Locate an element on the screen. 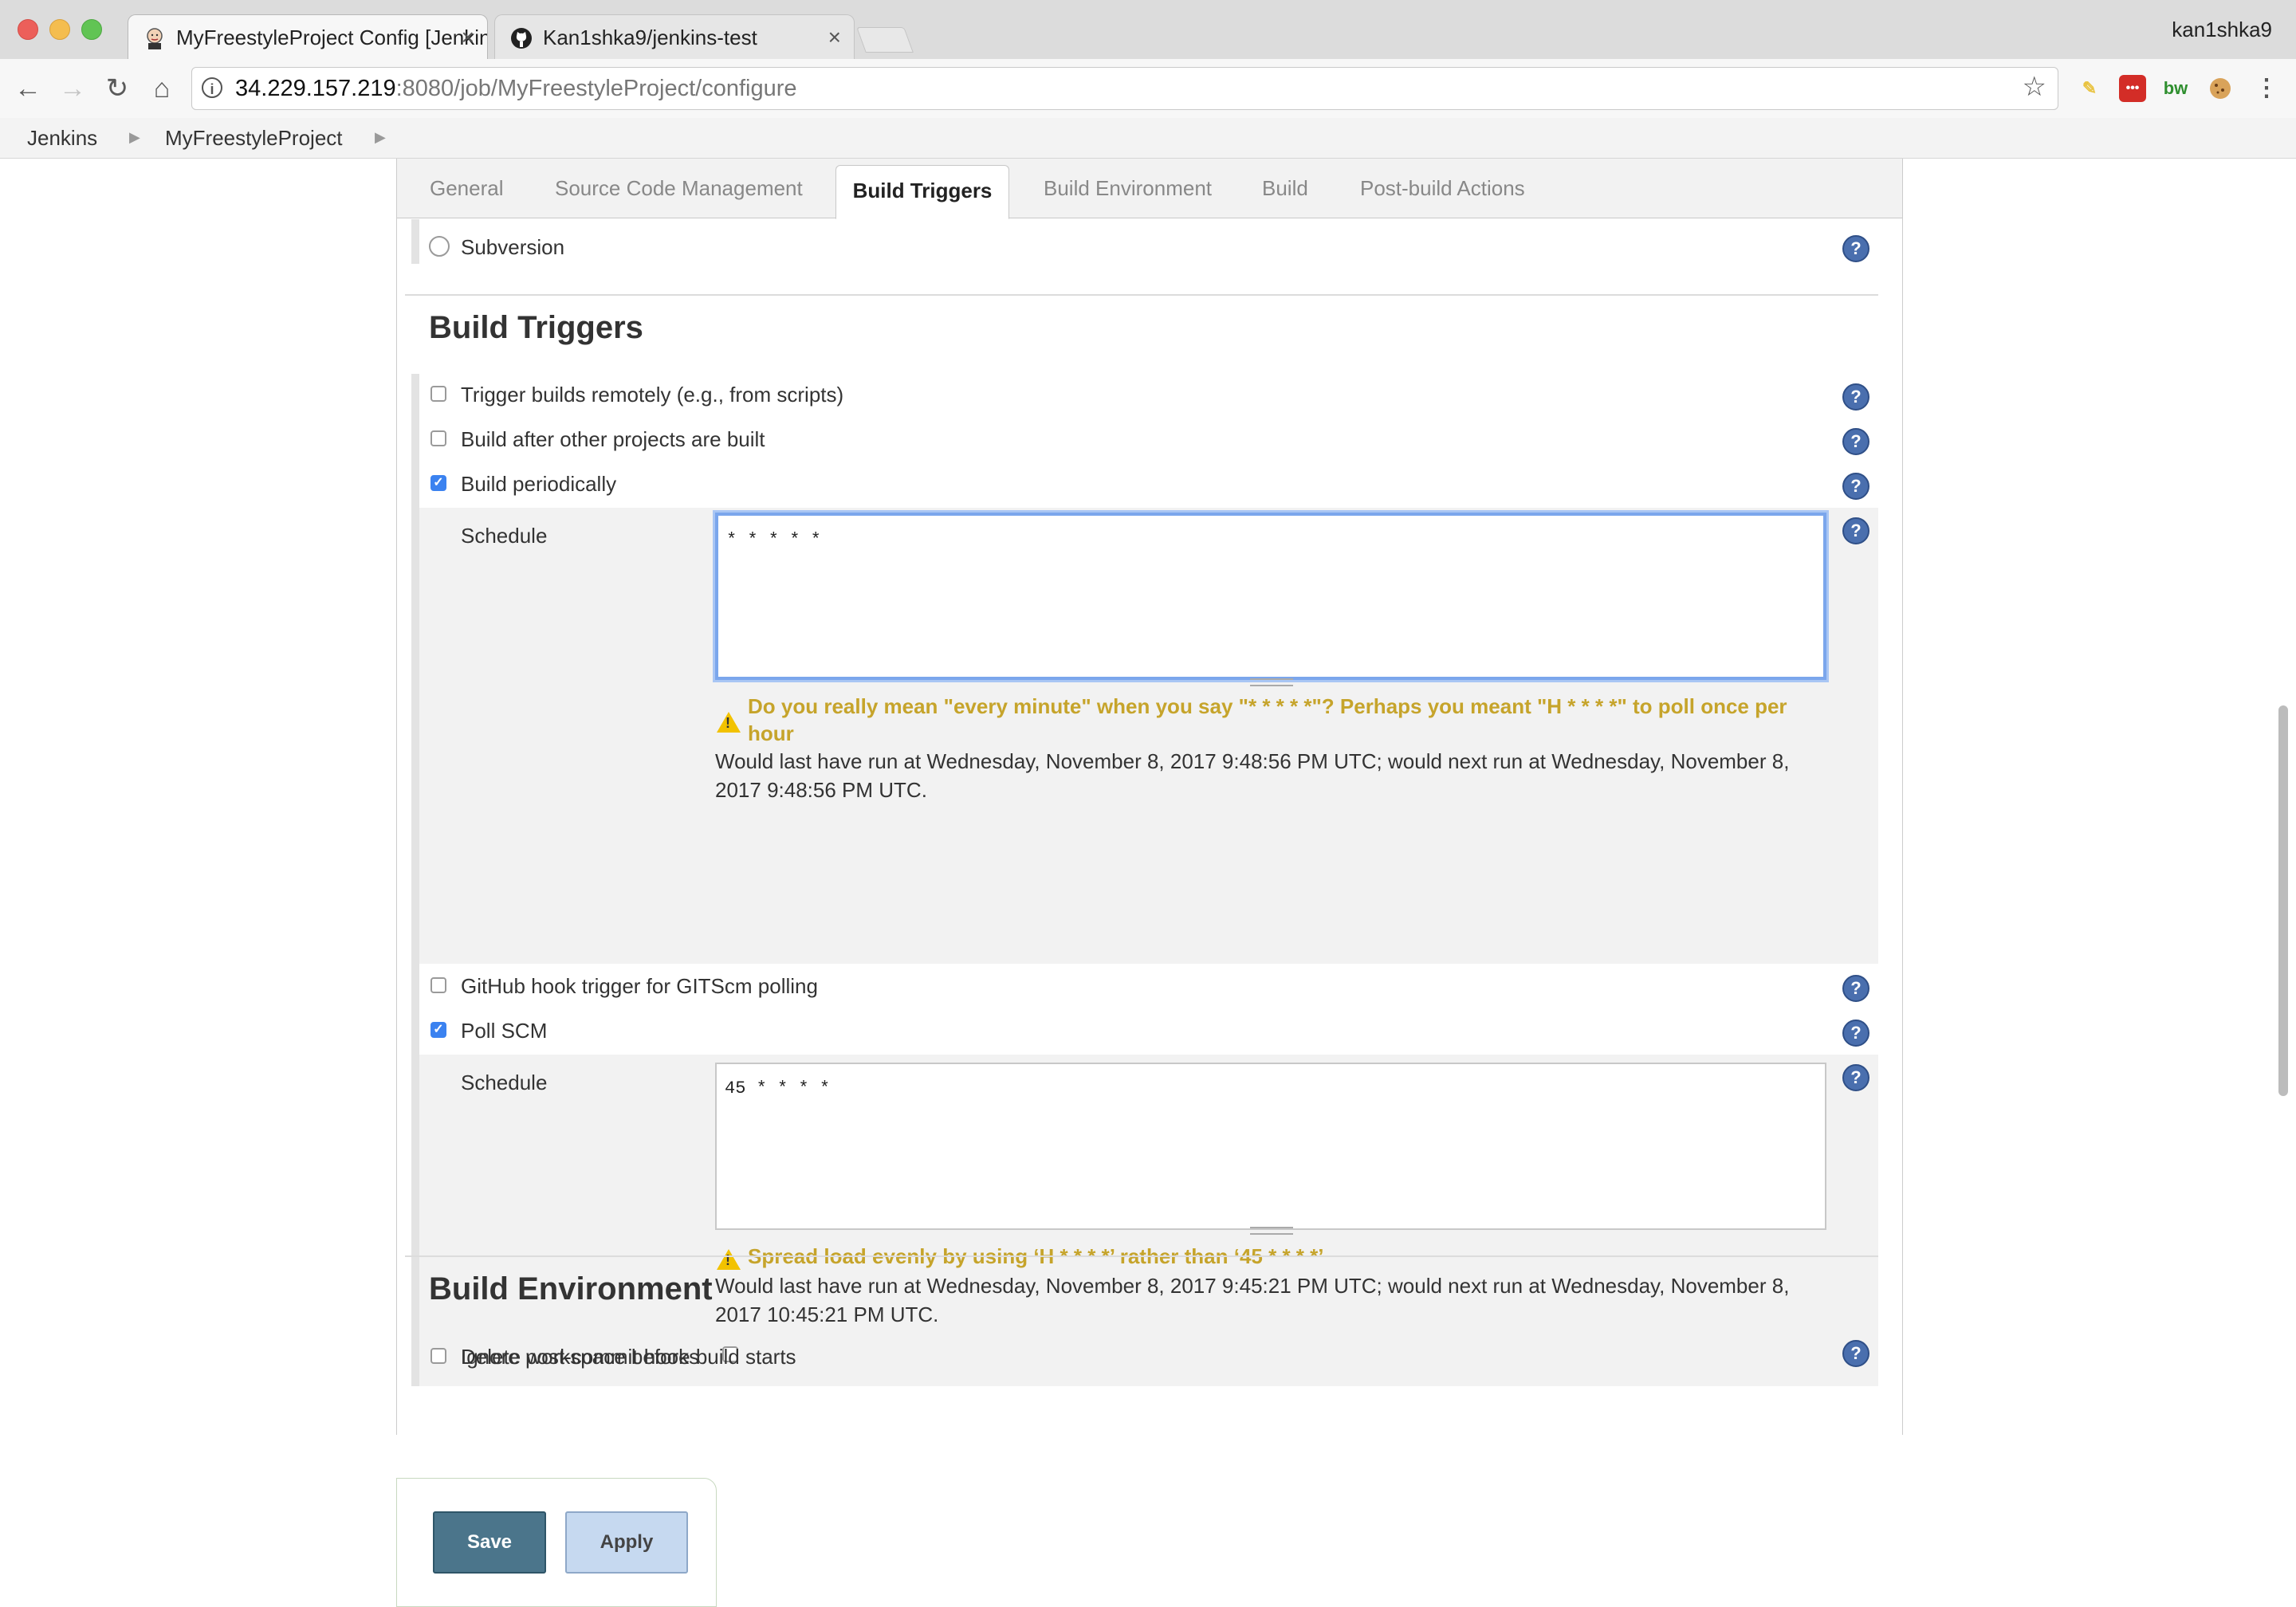  poll-scm-label: Poll SCM is located at coordinates (504, 1031).